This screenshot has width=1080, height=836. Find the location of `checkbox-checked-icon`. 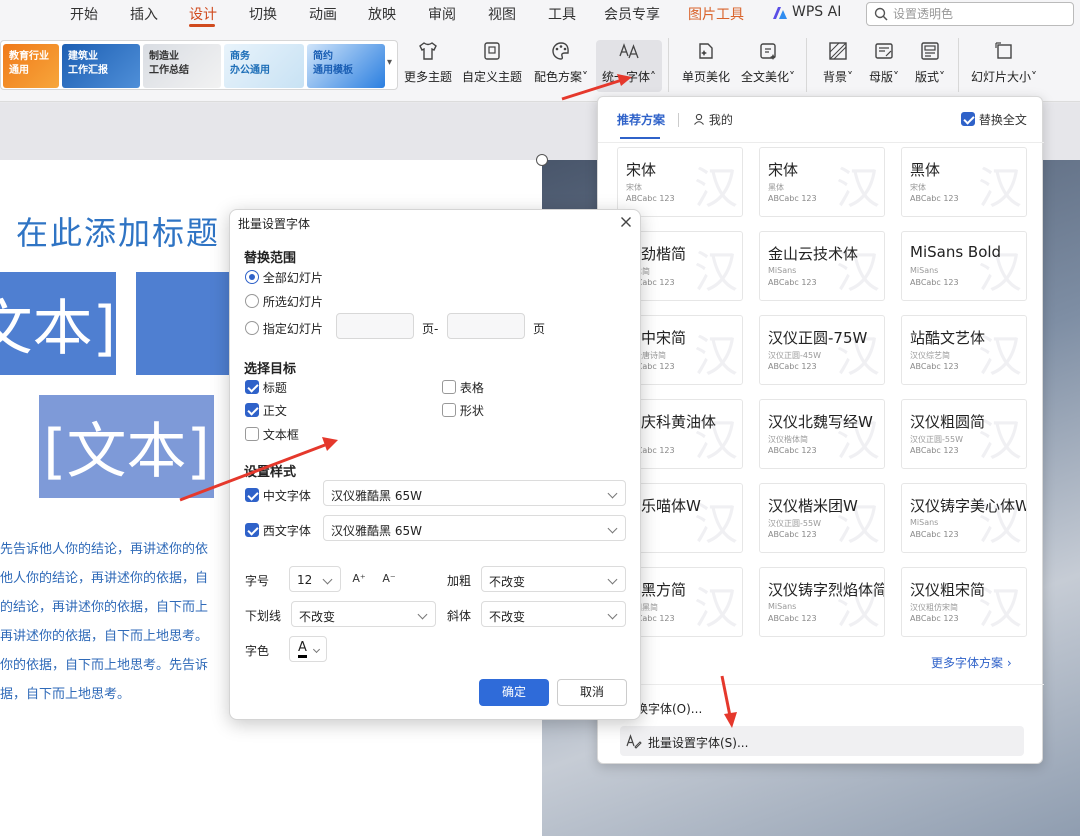

checkbox-checked-icon is located at coordinates (252, 387).